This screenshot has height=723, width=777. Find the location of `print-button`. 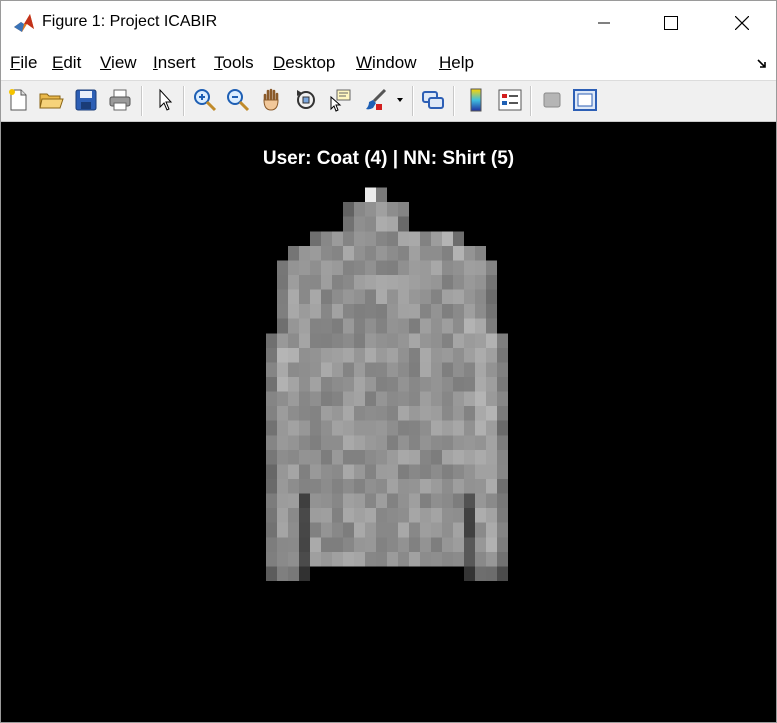

print-button is located at coordinates (120, 100).